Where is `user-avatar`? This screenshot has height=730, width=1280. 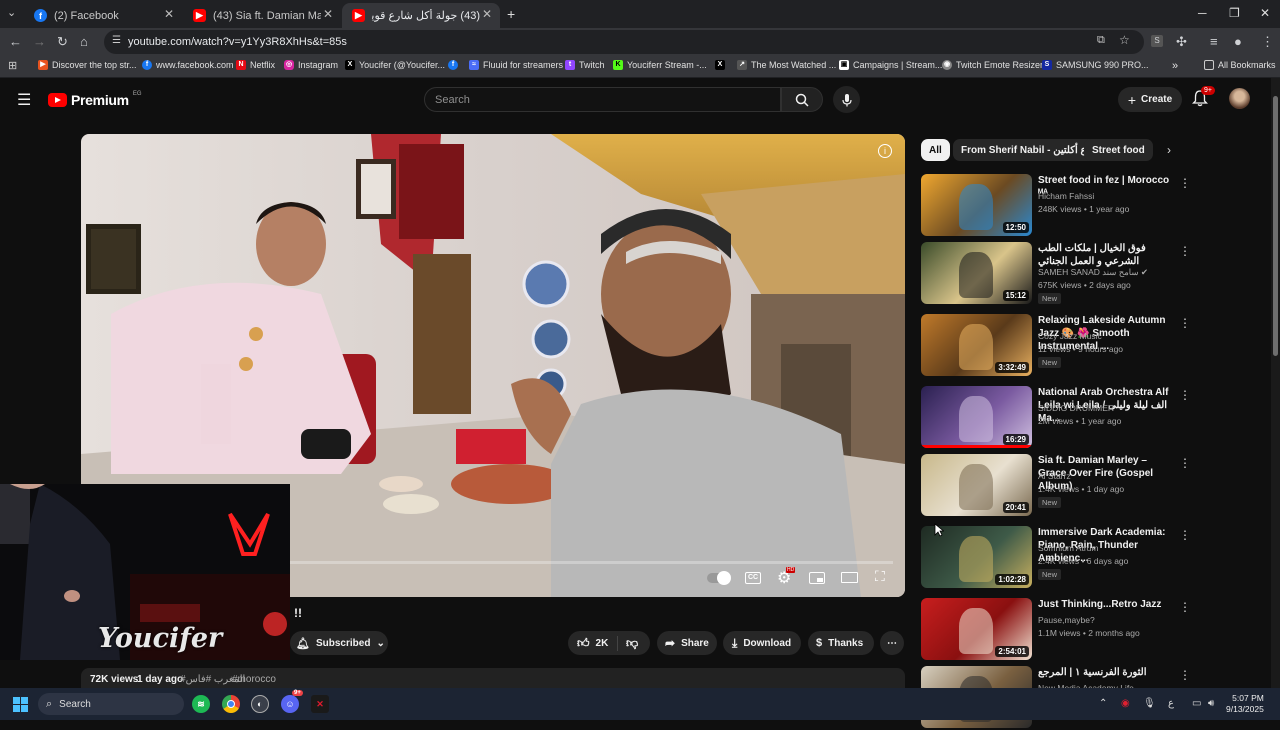 user-avatar is located at coordinates (1239, 98).